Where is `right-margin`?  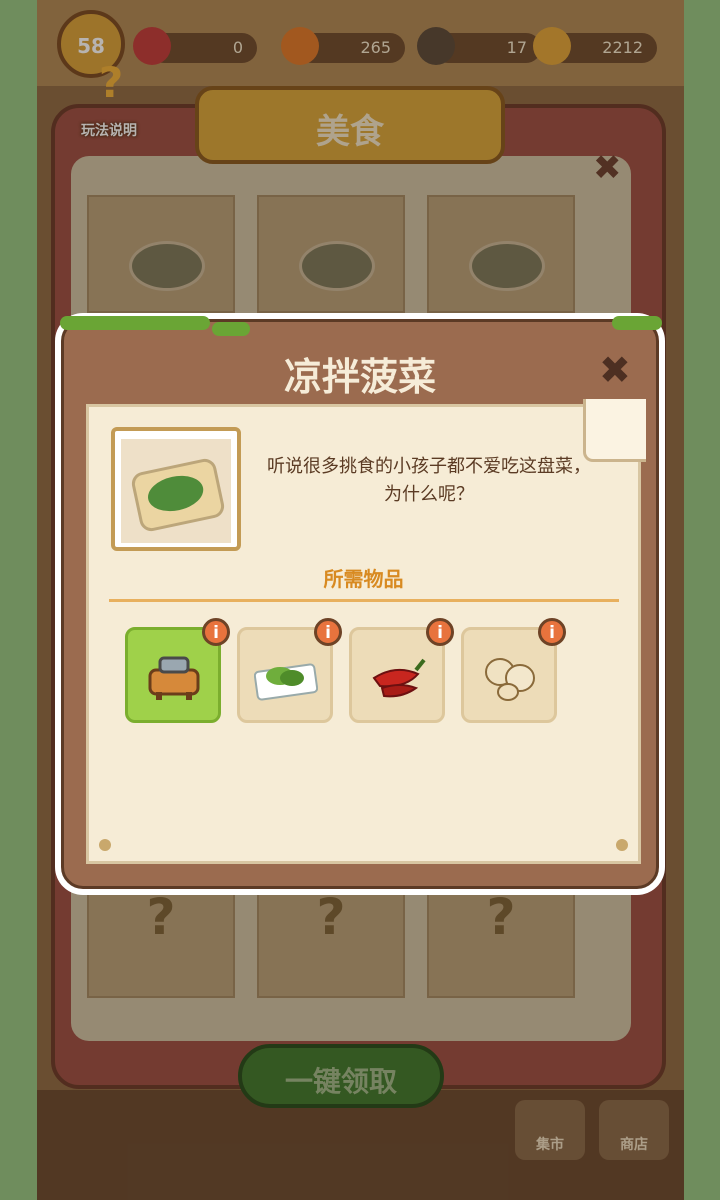 right-margin is located at coordinates (702, 600).